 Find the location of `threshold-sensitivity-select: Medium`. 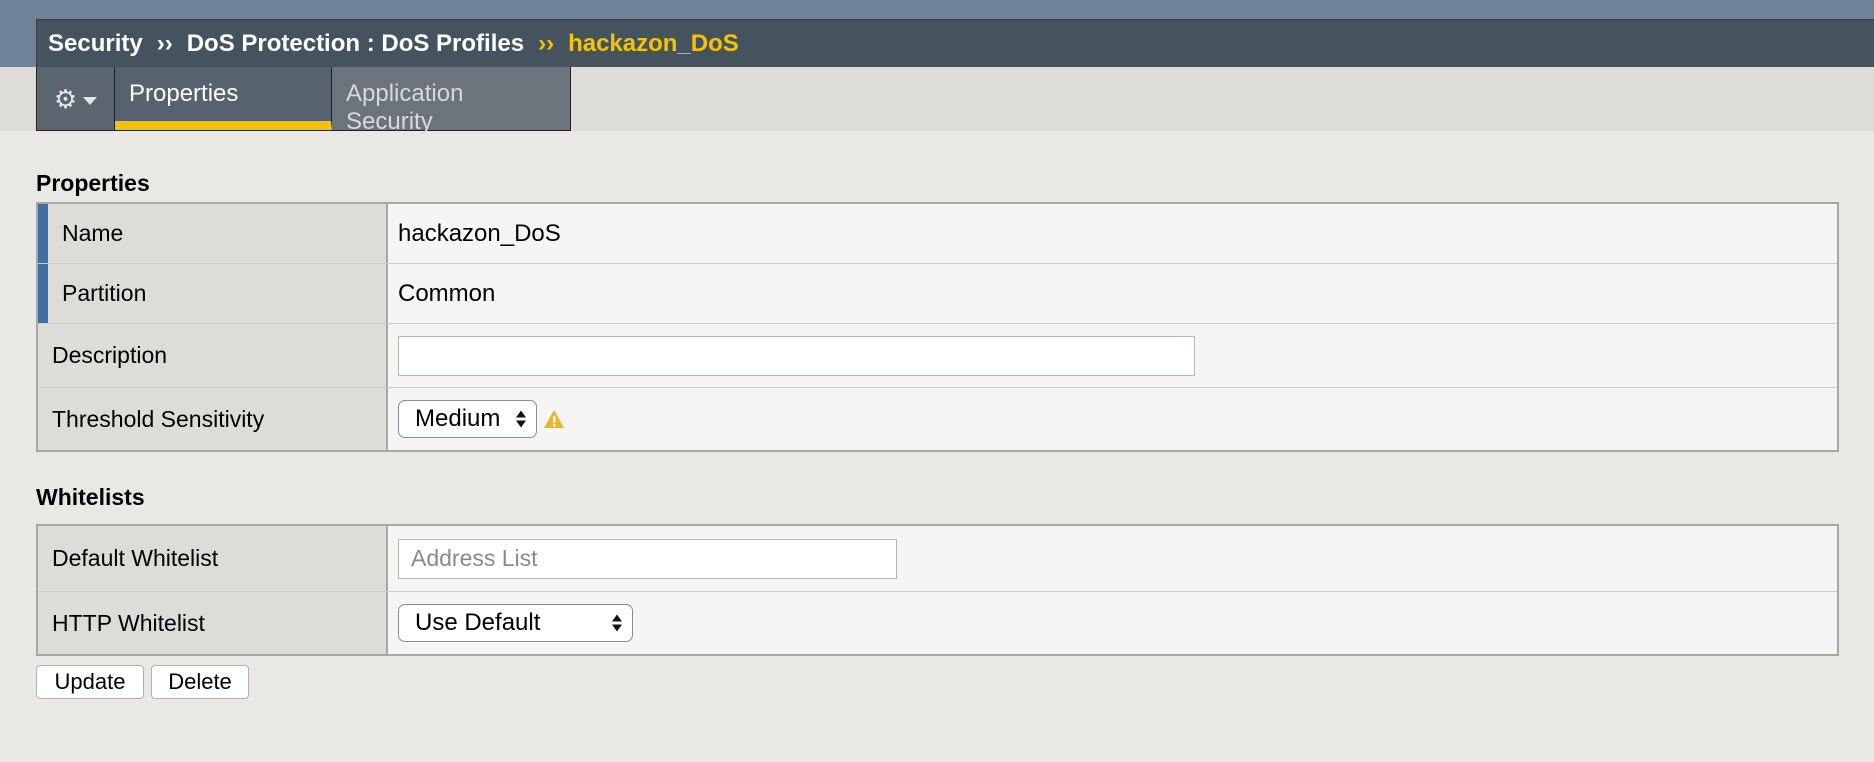

threshold-sensitivity-select: Medium is located at coordinates (467, 419).